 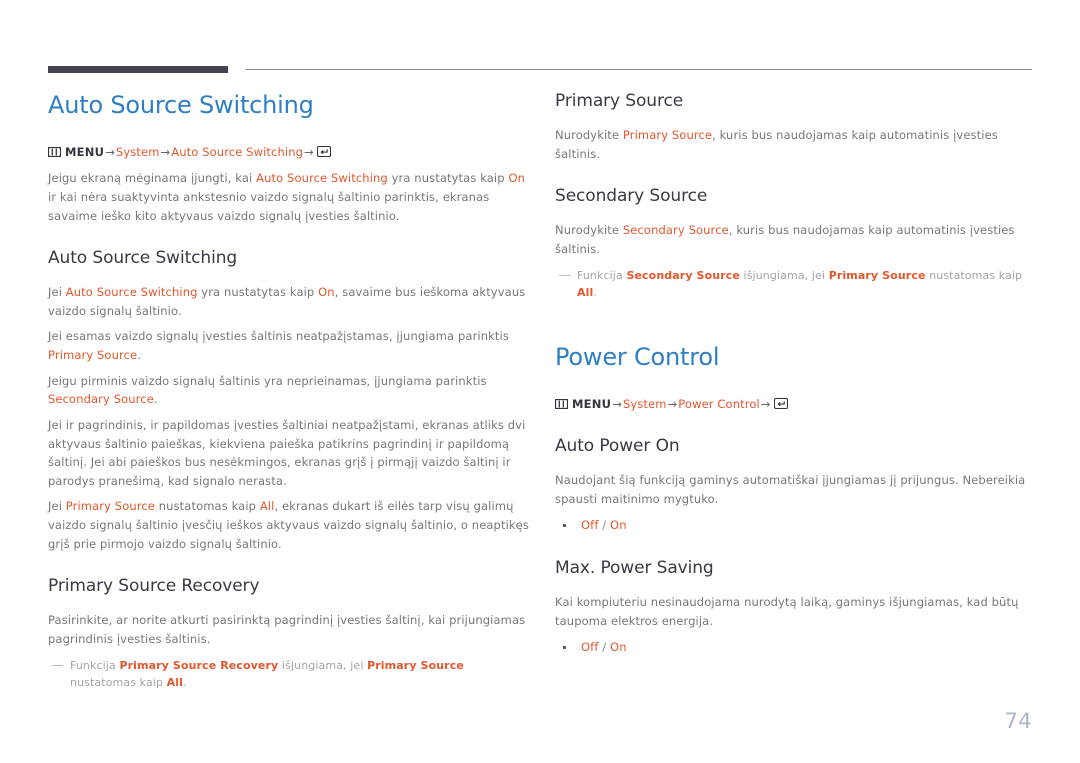 I want to click on s1p1-text-1: Jei, so click(x=57, y=292).